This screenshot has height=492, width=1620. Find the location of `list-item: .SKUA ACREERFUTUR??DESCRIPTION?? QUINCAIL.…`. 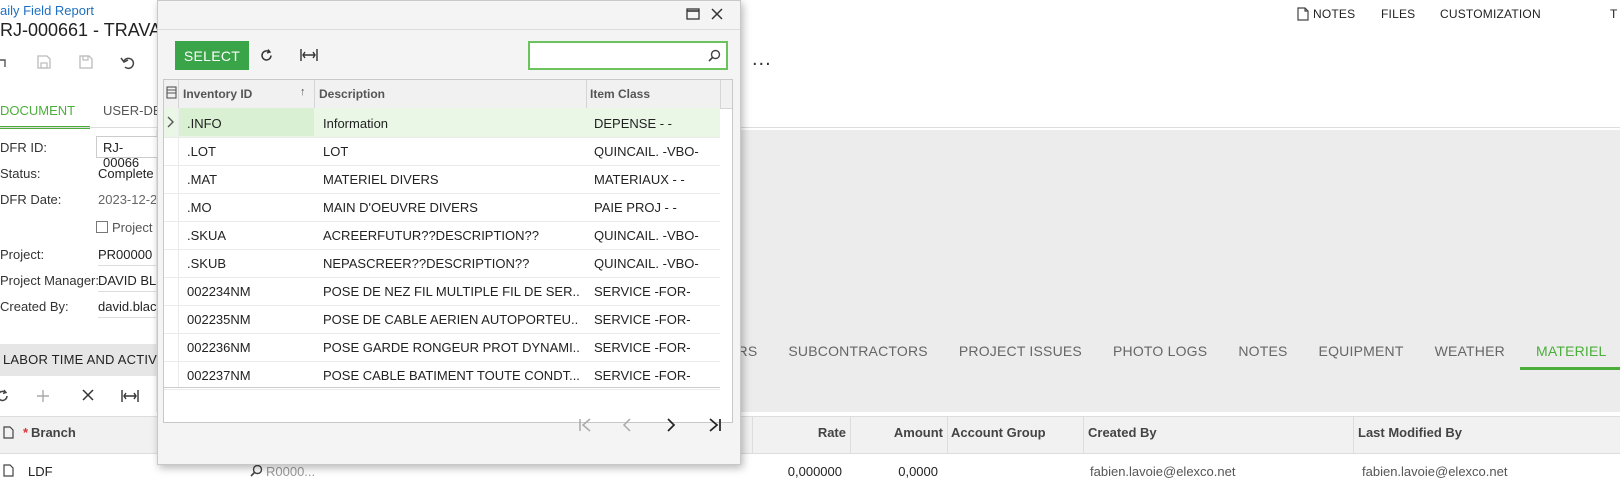

list-item: .SKUA ACREERFUTUR??DESCRIPTION?? QUINCAIL.… is located at coordinates (442, 235).